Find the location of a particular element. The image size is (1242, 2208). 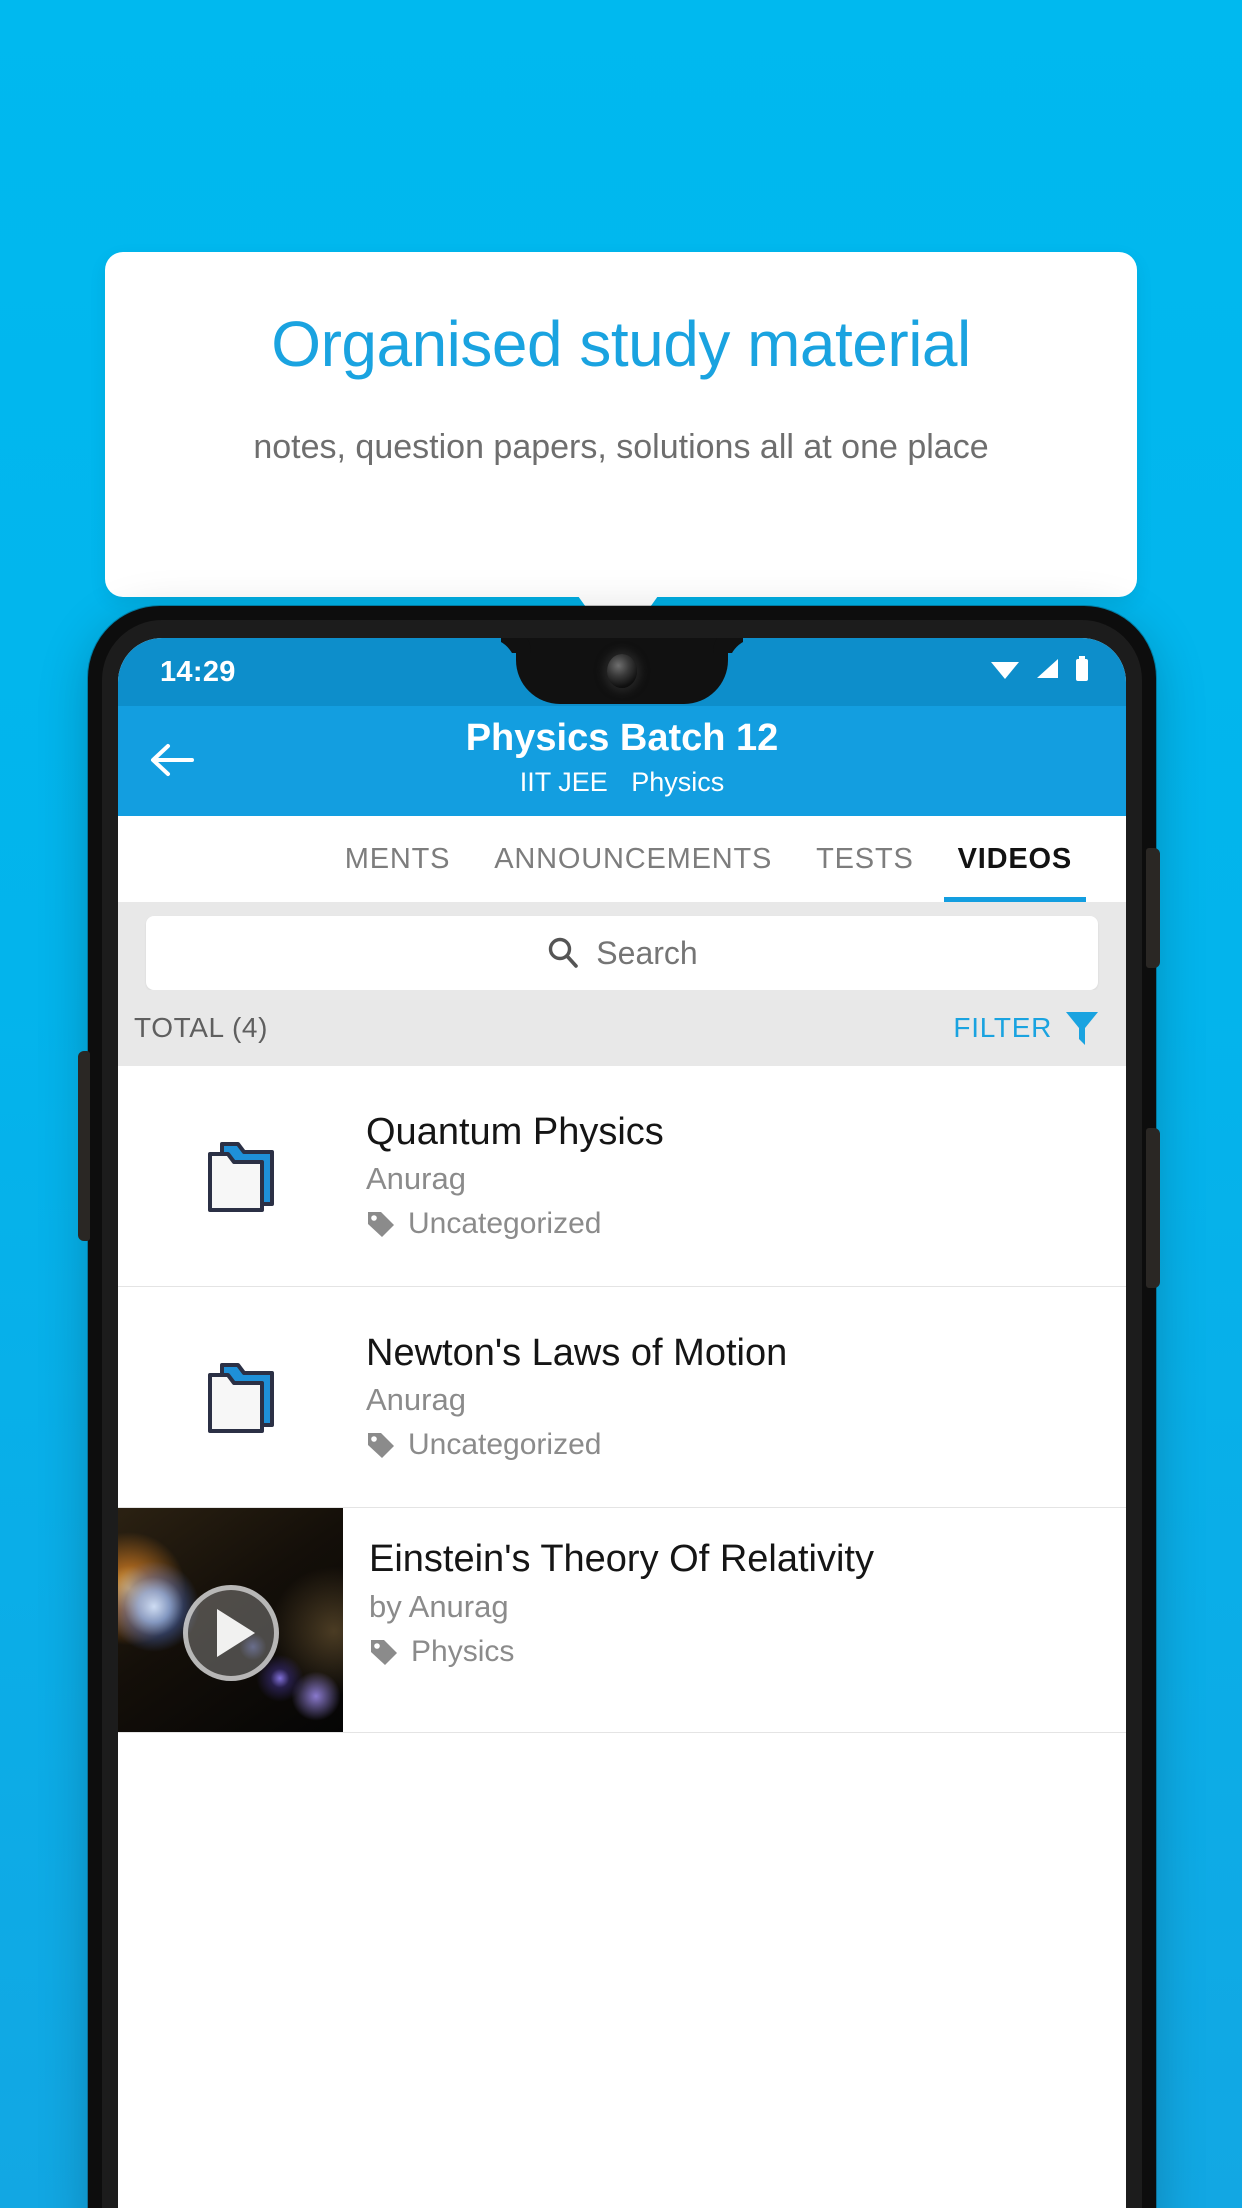

front-camera-icon is located at coordinates (622, 671).